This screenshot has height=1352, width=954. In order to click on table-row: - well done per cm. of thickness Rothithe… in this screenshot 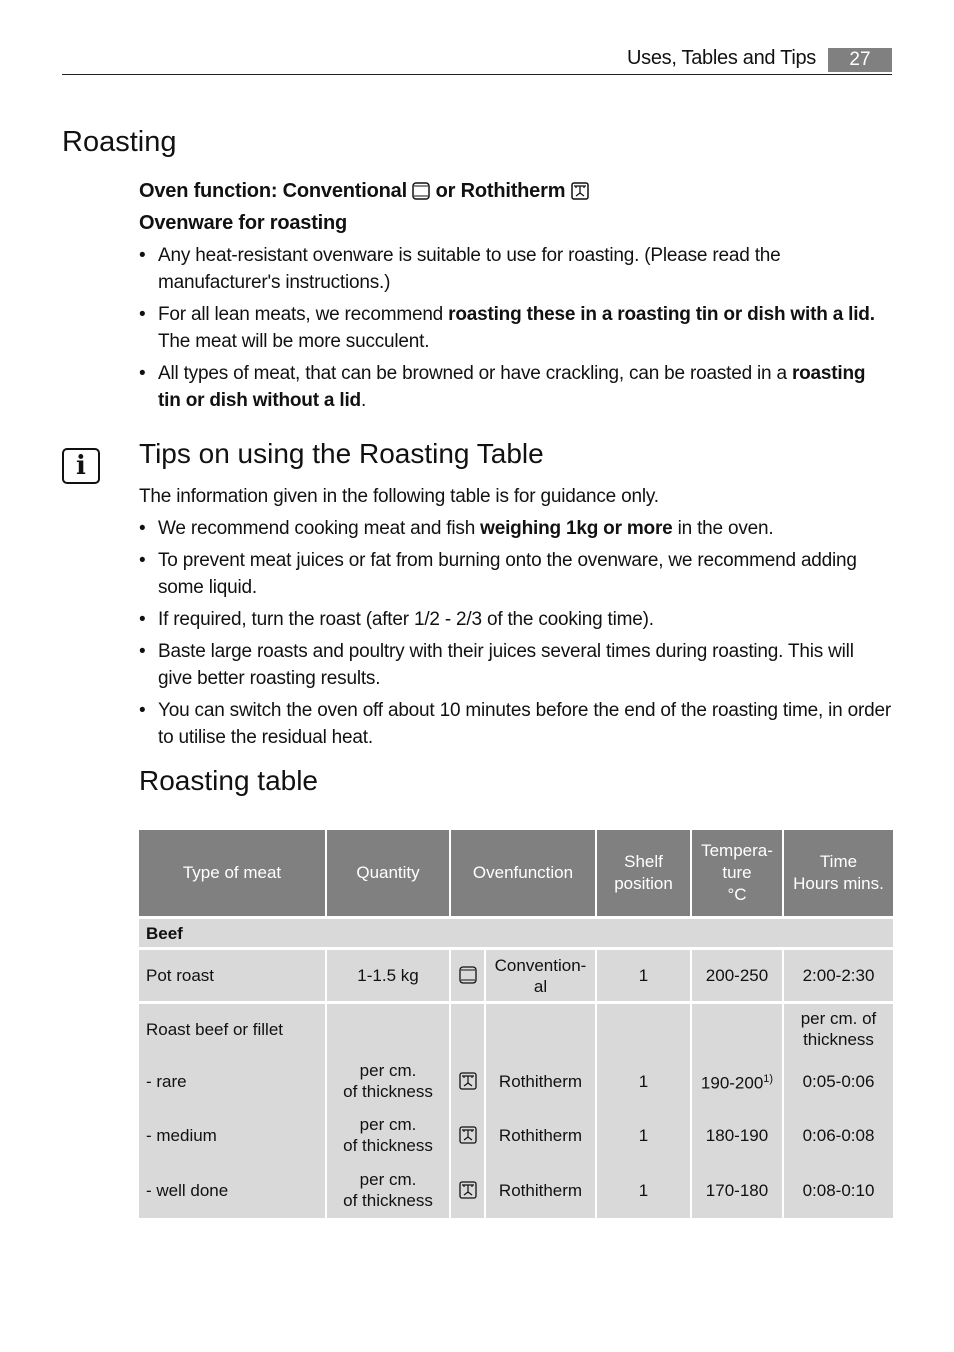, I will do `click(516, 1190)`.